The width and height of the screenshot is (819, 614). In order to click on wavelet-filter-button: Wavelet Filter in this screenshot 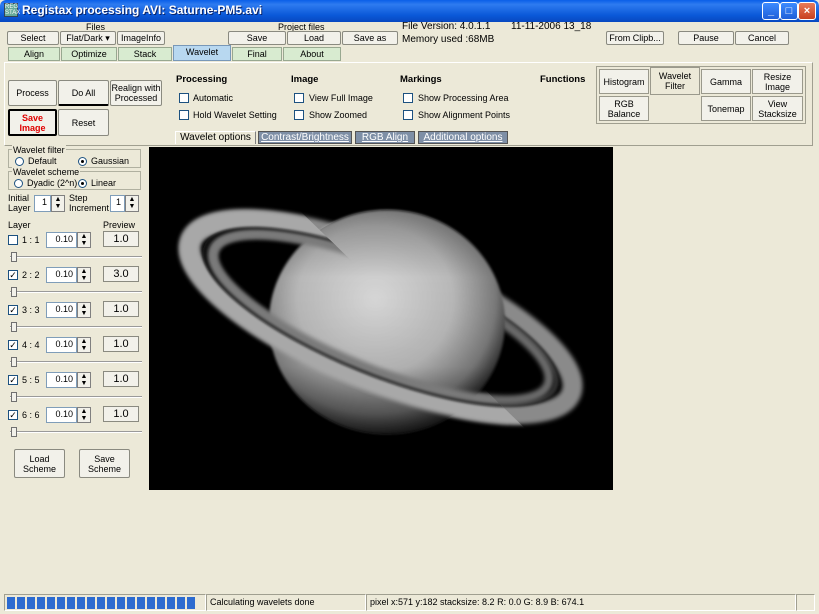, I will do `click(675, 81)`.